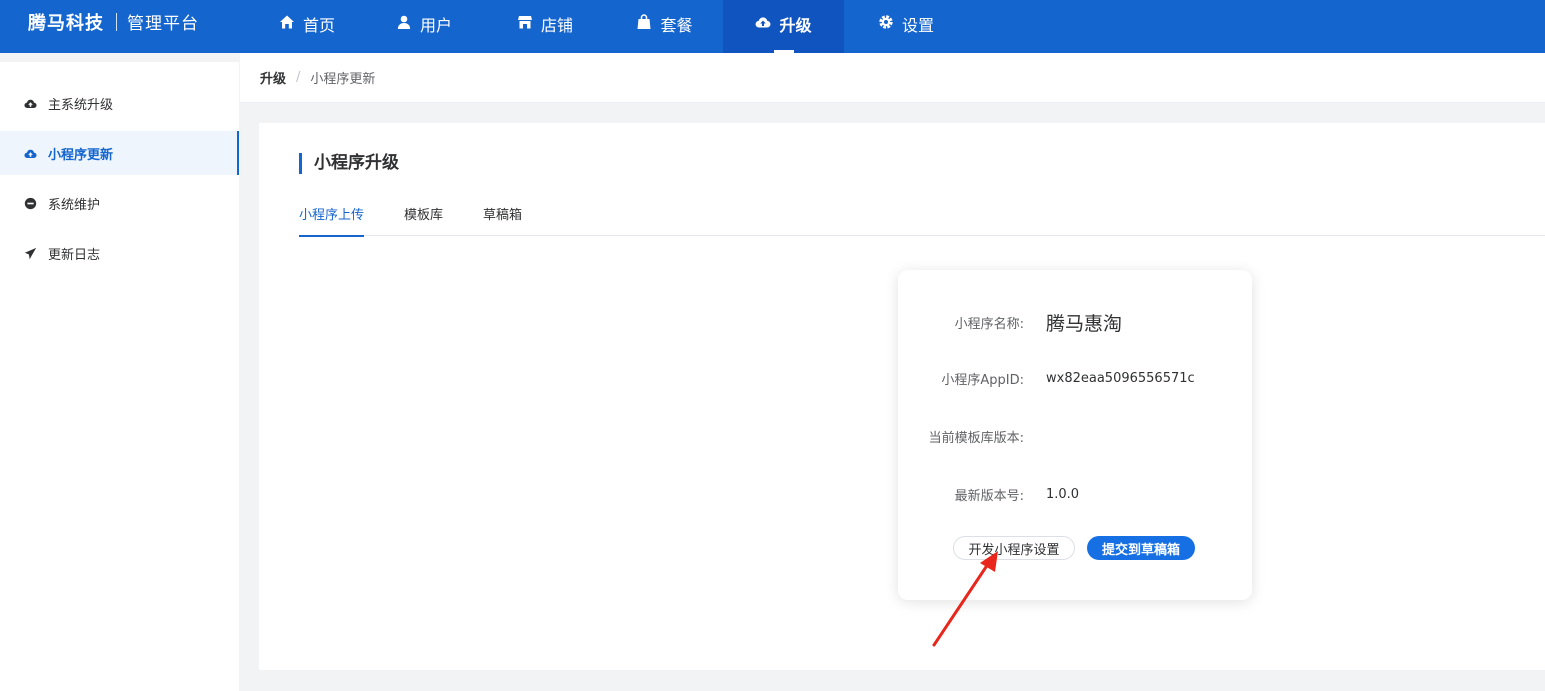  What do you see at coordinates (982, 380) in the screenshot?
I see `appid-label: 小程序AppID:` at bounding box center [982, 380].